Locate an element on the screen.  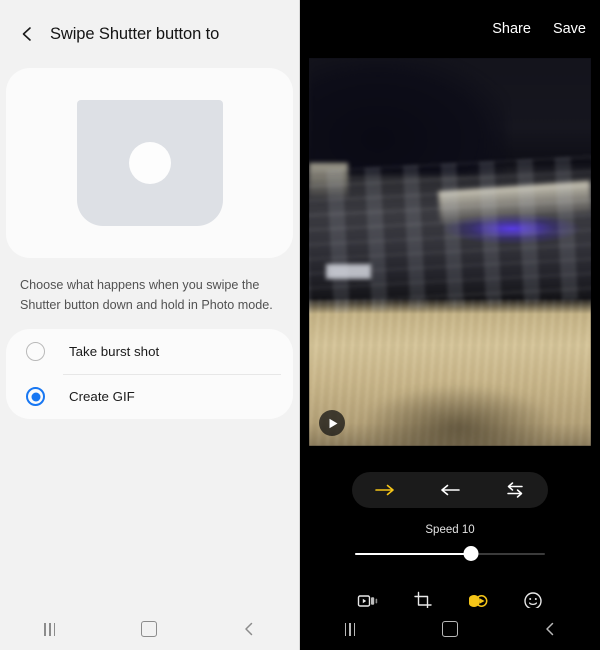
option-label: Create GIF is located at coordinates (102, 397).